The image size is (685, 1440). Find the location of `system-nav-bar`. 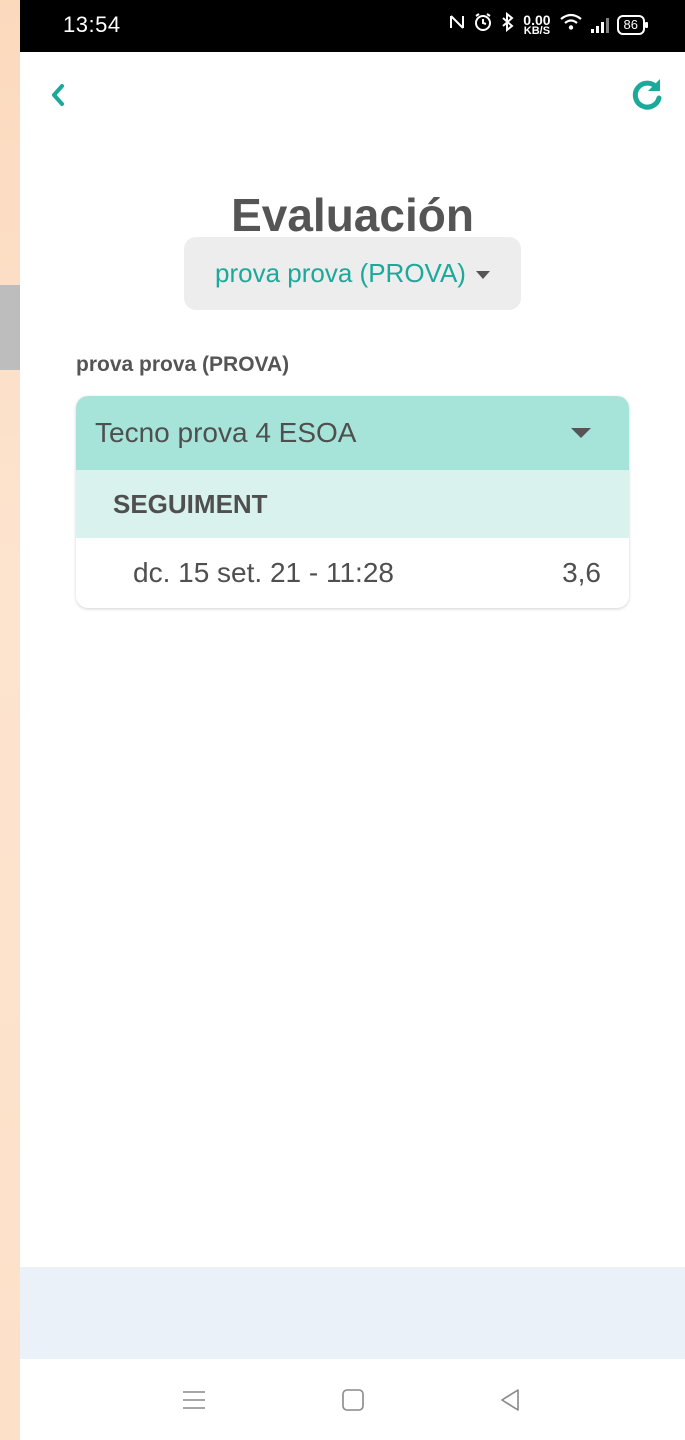

system-nav-bar is located at coordinates (352, 1399).